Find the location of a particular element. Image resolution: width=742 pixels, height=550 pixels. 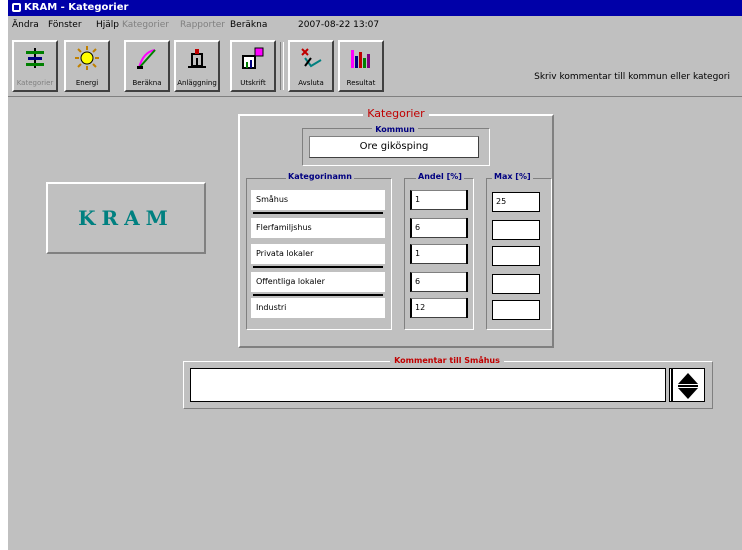

spin-divider is located at coordinates (672, 385).